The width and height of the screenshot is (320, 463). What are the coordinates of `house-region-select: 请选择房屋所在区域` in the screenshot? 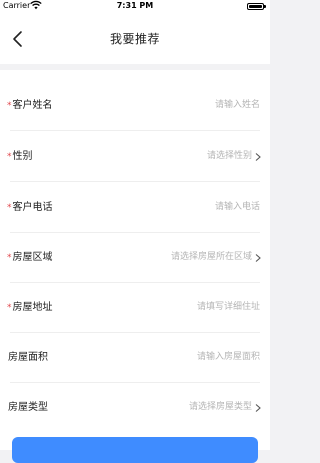 It's located at (216, 257).